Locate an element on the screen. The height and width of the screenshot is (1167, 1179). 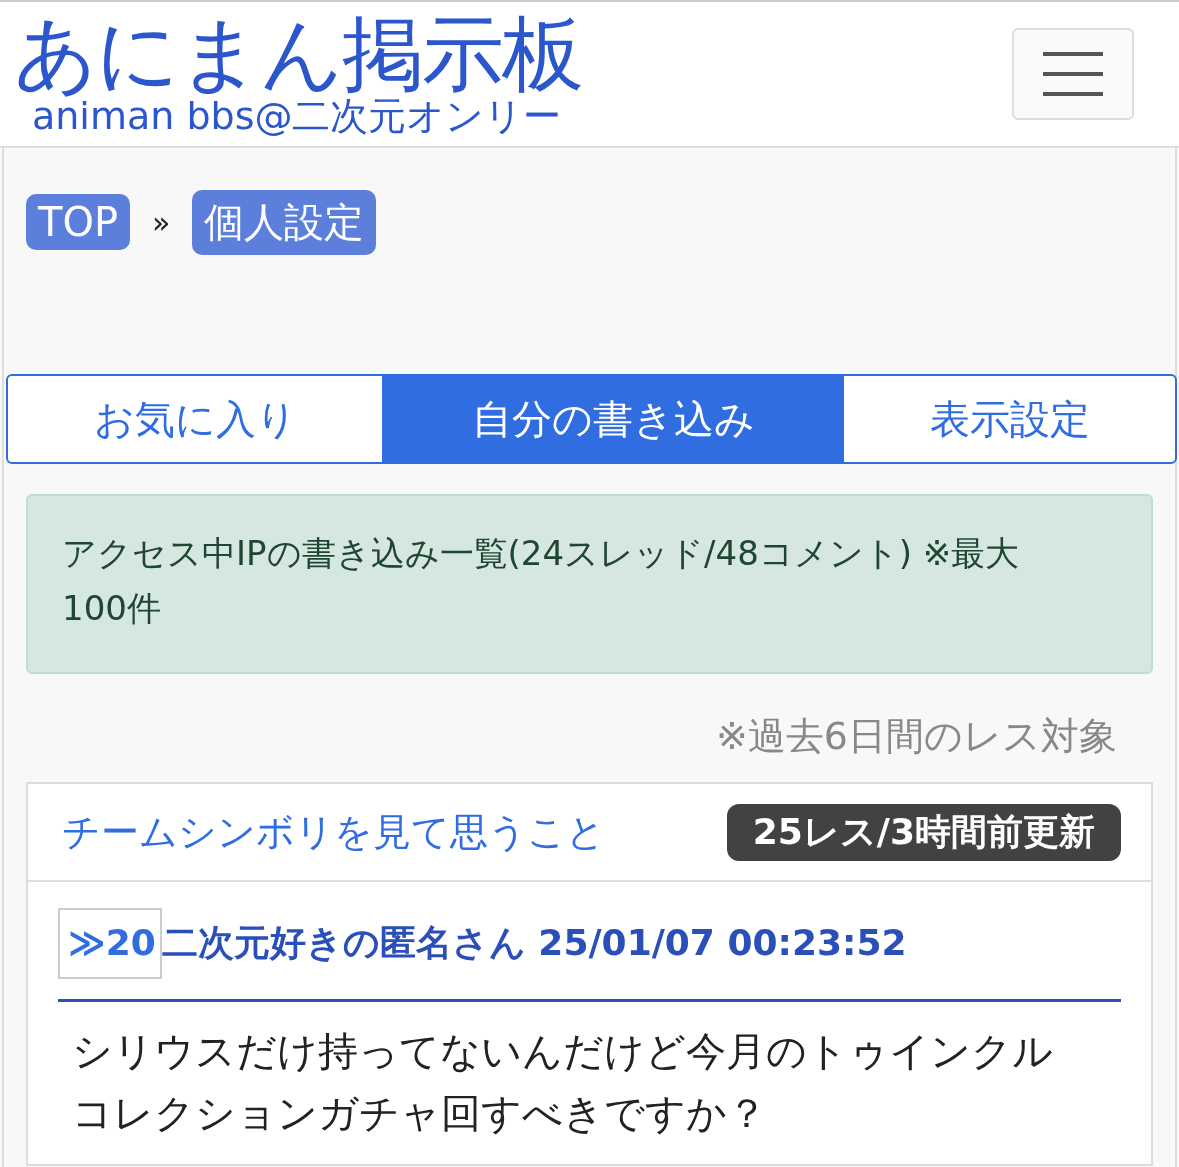
site-title: あにまん掲示板 is located at coordinates (298, 54).